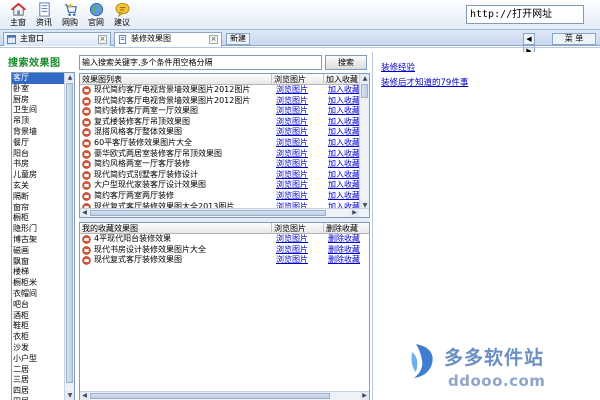 This screenshot has width=600, height=400. Describe the element at coordinates (344, 239) in the screenshot. I see `delete-favorite-link: 删除收藏` at that location.